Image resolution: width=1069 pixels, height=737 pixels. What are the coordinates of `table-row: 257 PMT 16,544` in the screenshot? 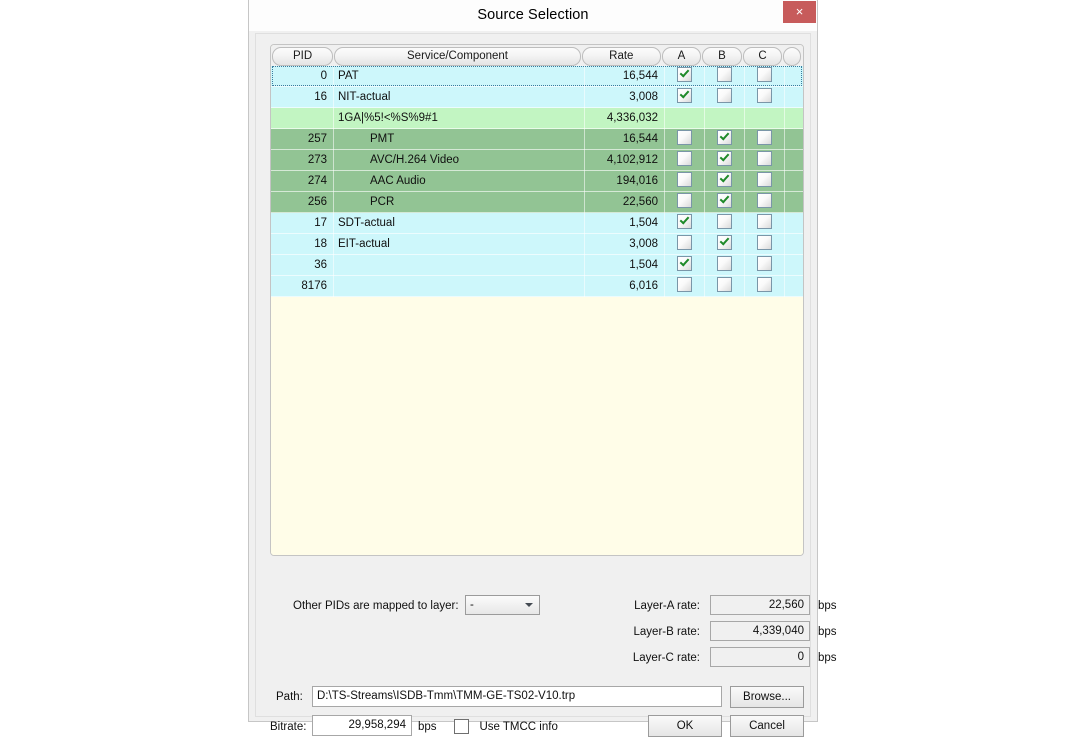 It's located at (537, 139).